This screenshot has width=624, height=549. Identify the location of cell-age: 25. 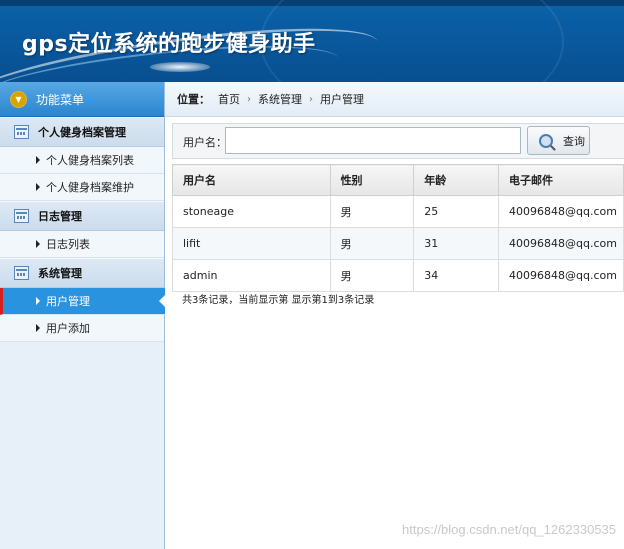
(456, 211).